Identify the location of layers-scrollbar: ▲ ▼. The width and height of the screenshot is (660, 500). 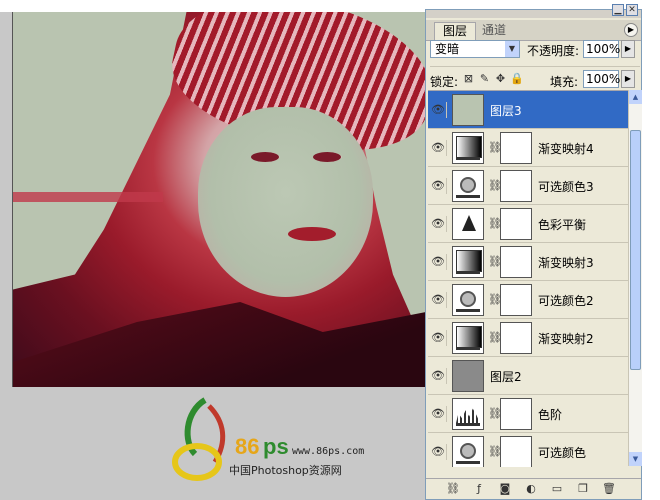
(635, 278).